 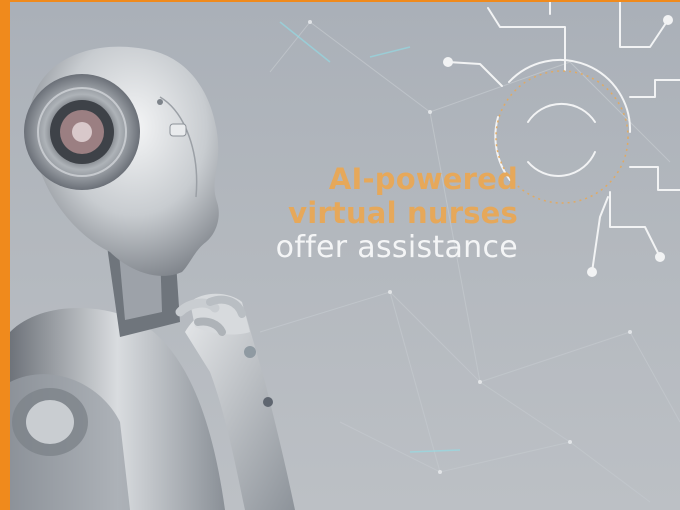 What do you see at coordinates (403, 213) in the screenshot?
I see `headline-line-2: virtual nurses` at bounding box center [403, 213].